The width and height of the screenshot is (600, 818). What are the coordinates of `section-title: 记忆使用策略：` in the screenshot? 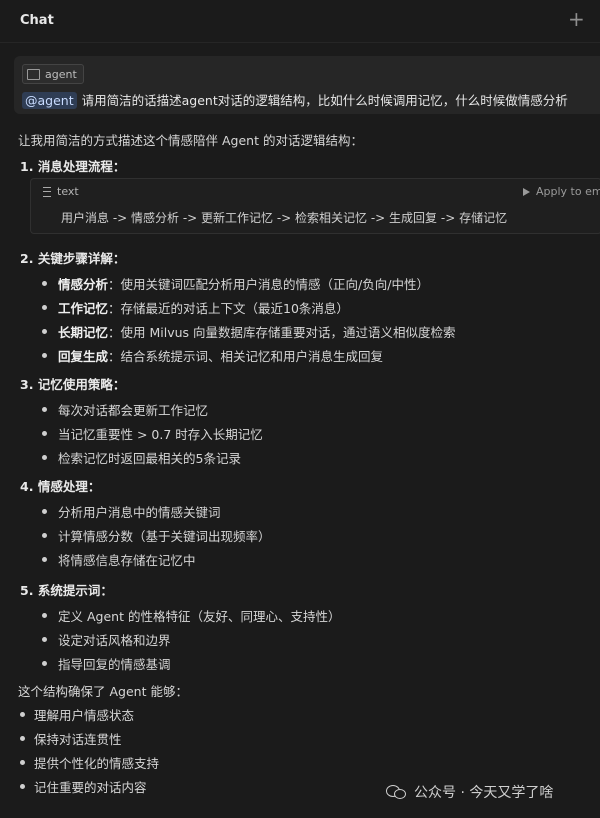 It's located at (81, 384).